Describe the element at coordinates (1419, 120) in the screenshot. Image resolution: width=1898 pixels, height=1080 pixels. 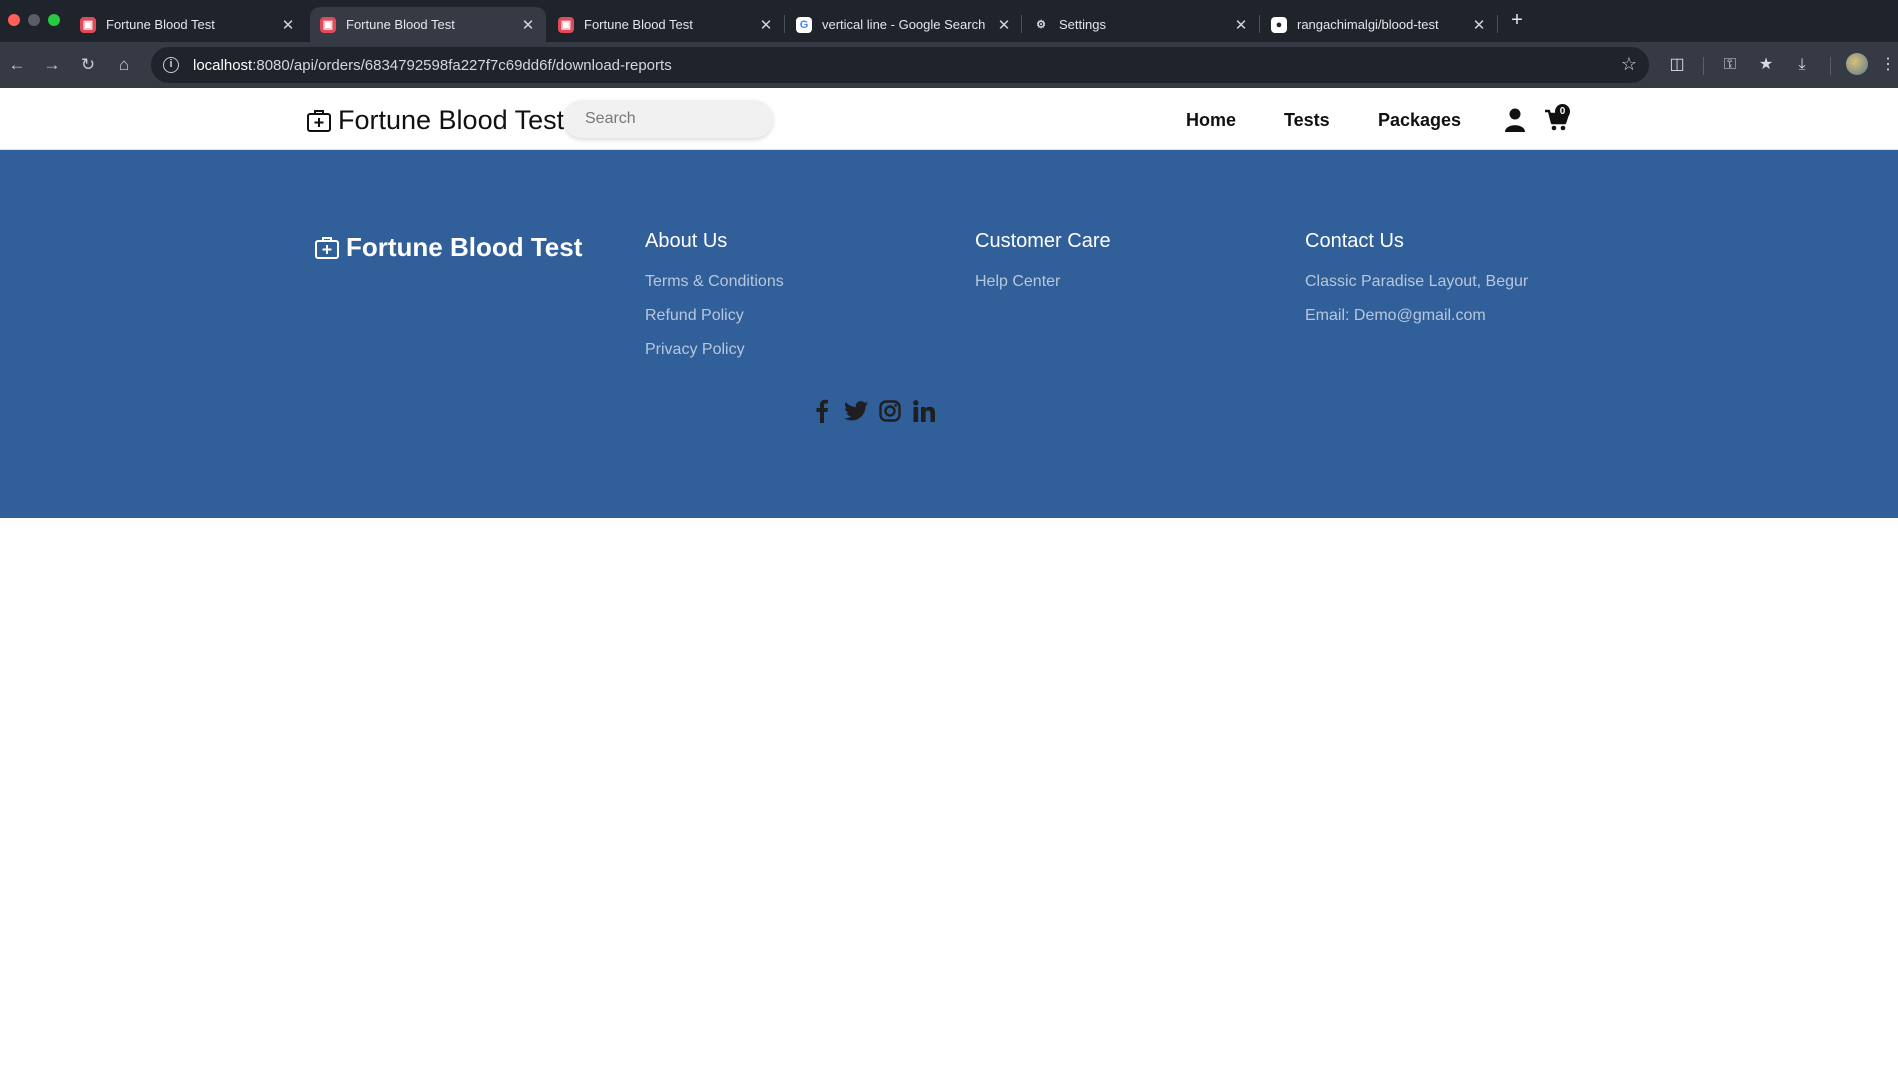
I see `nav-packages-link: Packages` at that location.